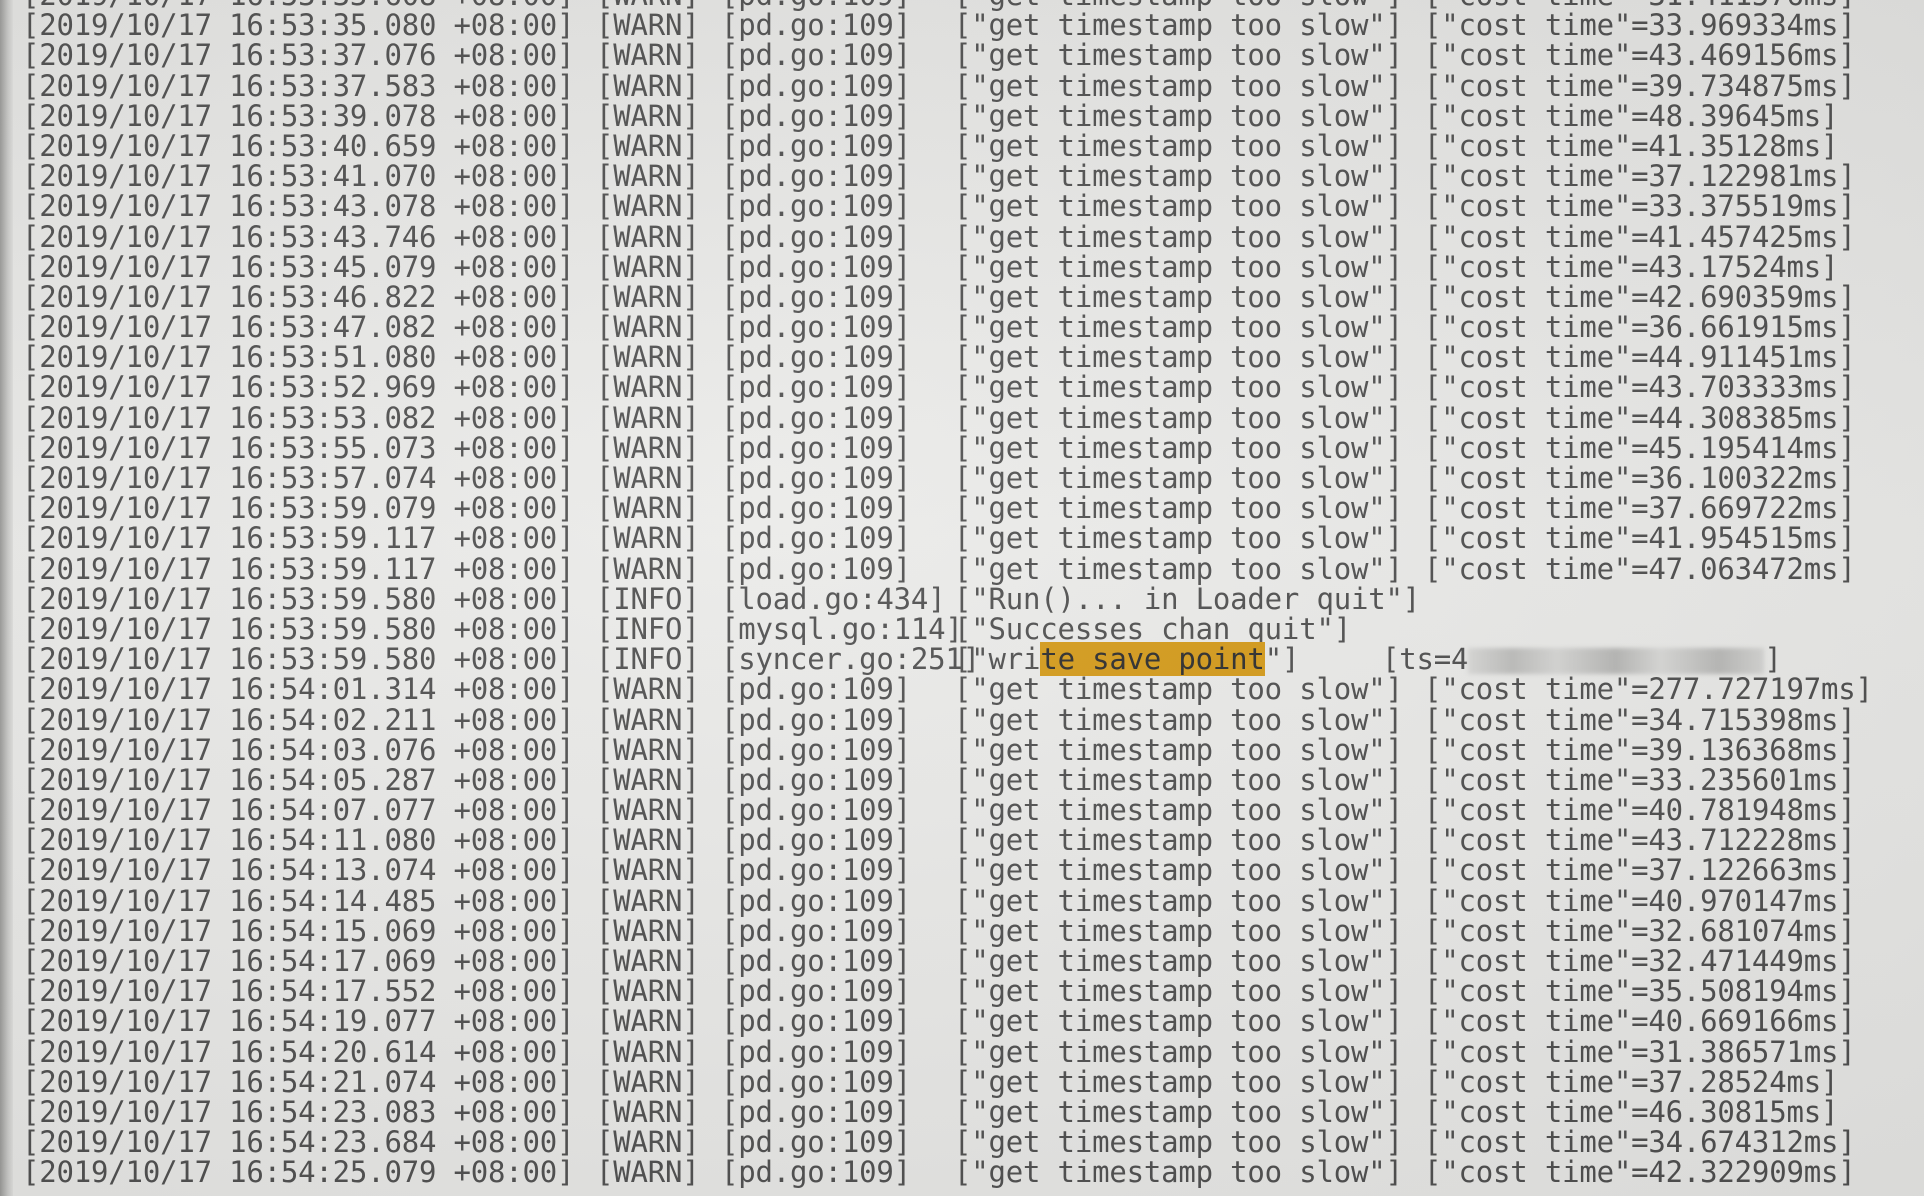 This screenshot has width=1924, height=1196. I want to click on log-field: ["cost time"=36.100322ms], so click(1640, 478).